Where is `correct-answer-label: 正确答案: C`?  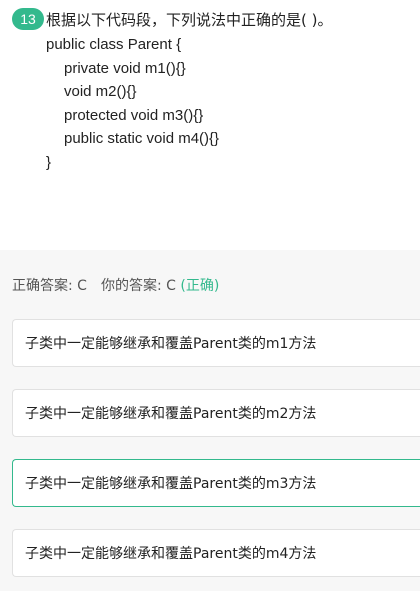
correct-answer-label: 正确答案: C is located at coordinates (49, 286).